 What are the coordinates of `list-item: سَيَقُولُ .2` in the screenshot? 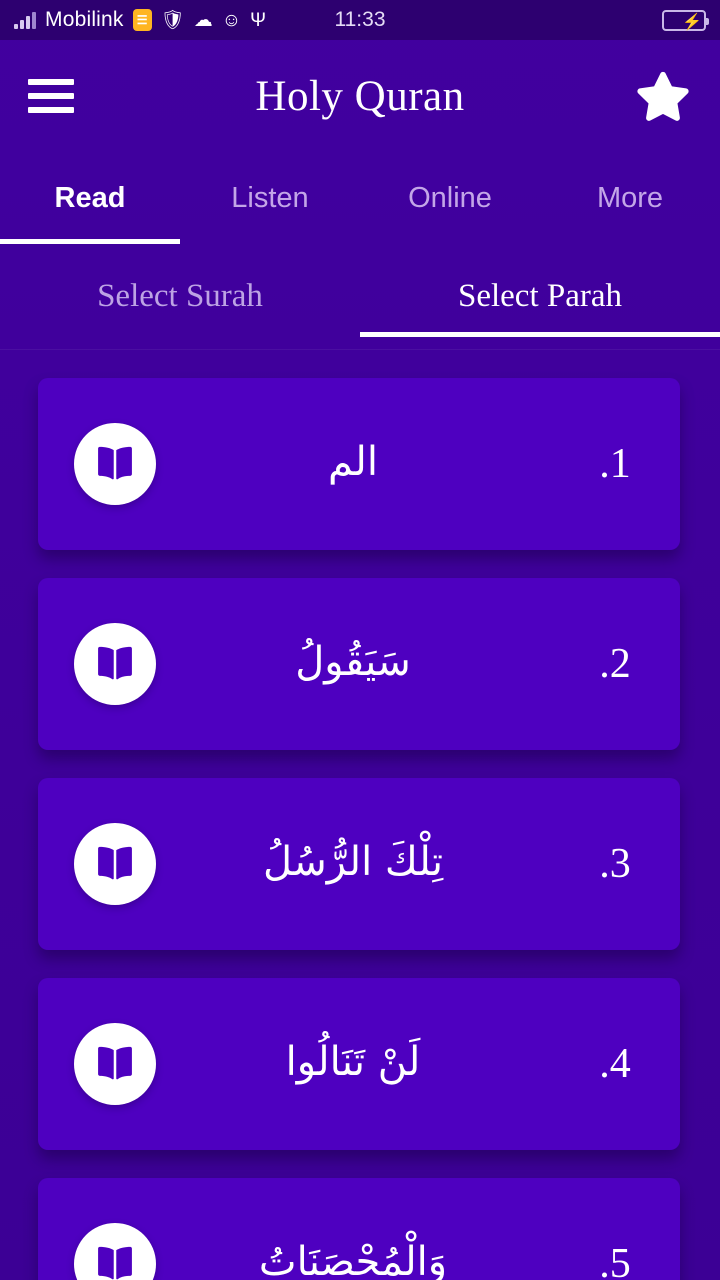 It's located at (359, 664).